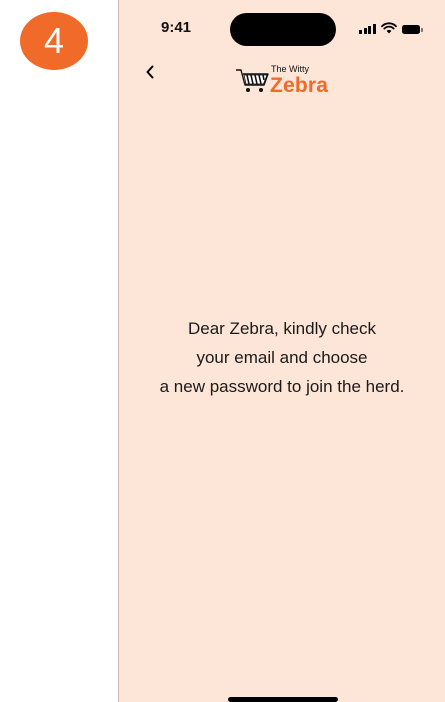  What do you see at coordinates (388, 28) in the screenshot?
I see `wifi-icon` at bounding box center [388, 28].